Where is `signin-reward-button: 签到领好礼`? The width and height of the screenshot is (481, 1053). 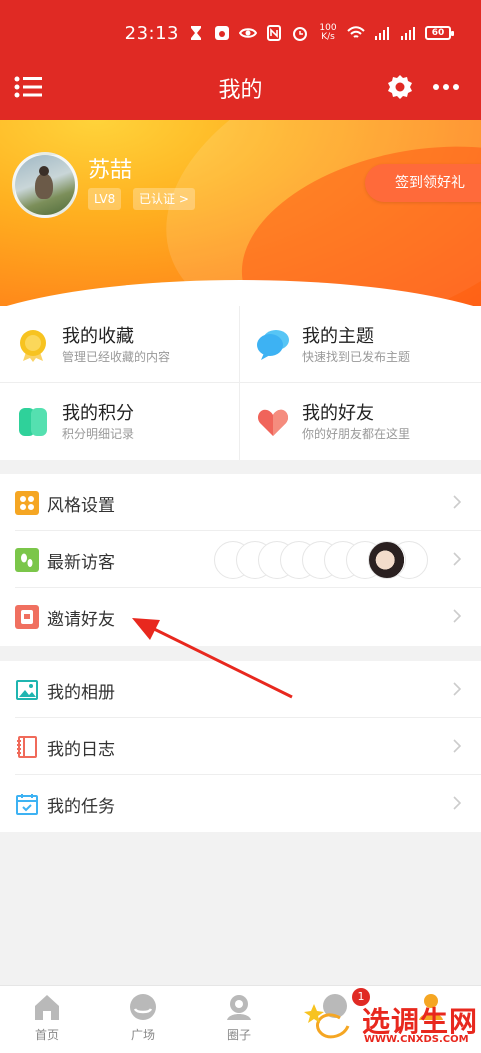
signin-reward-button: 签到领好礼 is located at coordinates (423, 183).